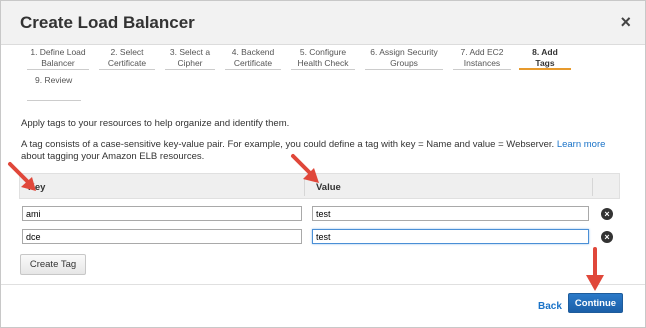 The height and width of the screenshot is (328, 646). What do you see at coordinates (54, 88) in the screenshot?
I see `step-review: 9. Review` at bounding box center [54, 88].